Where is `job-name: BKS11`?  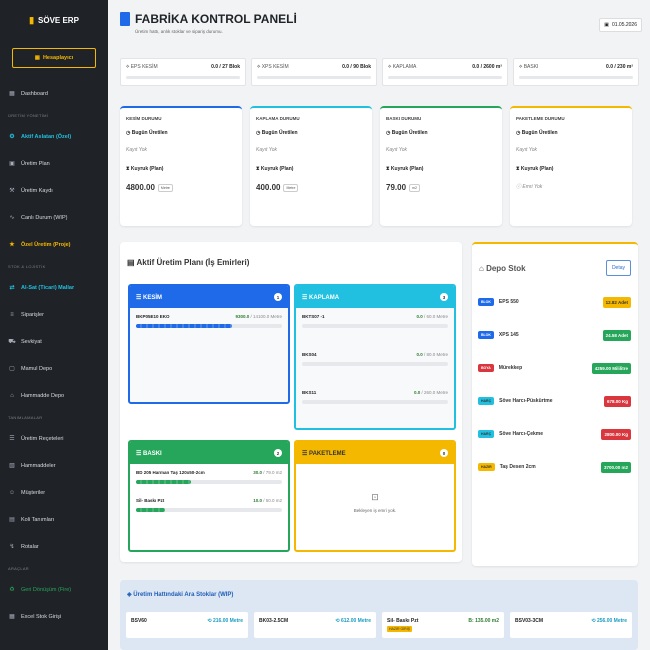 job-name: BKS11 is located at coordinates (309, 392).